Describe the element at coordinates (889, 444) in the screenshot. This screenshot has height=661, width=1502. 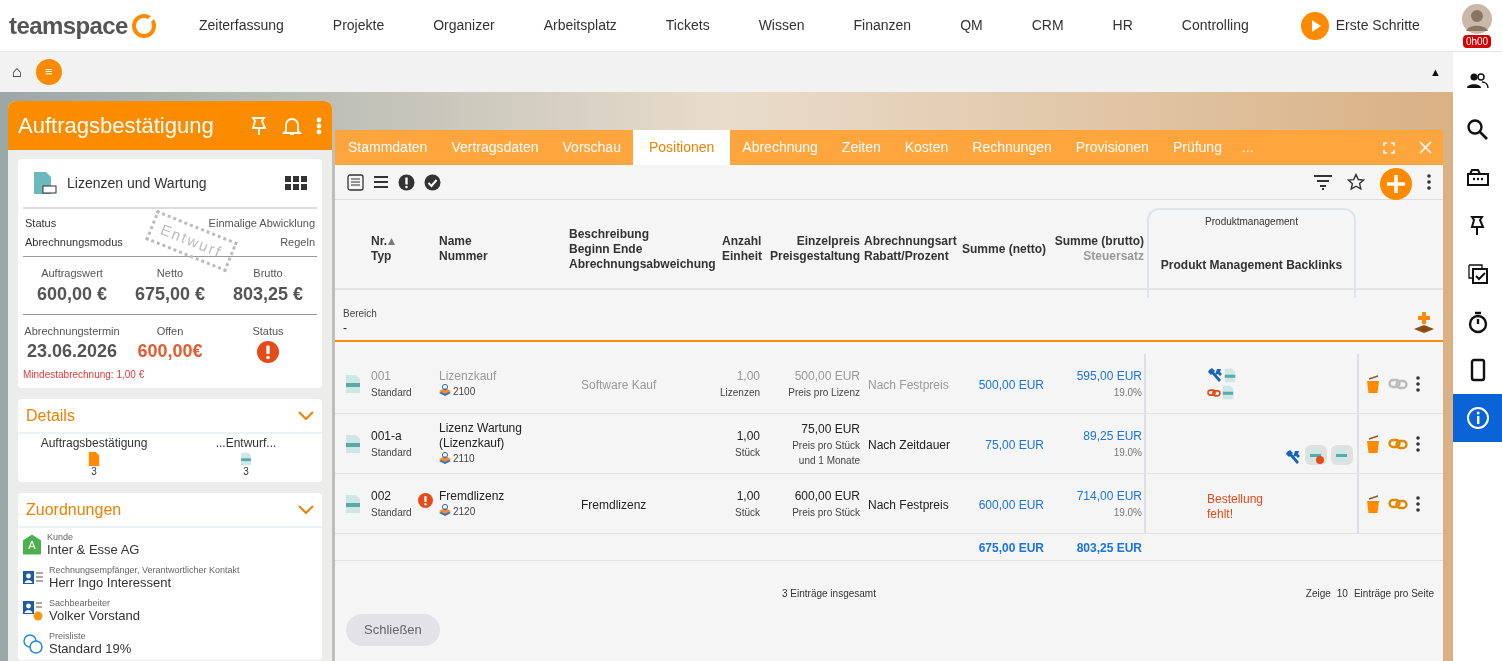
I see `table-row: 001-a Standard Lizenz Wartung (Lizenzkauf) 2110 1,00 Stück 75,00 EUR Preis pro Stück und 1 Monate Nach Zeitdauer 75,00 EUR 89,25 EUR 19.0%` at that location.